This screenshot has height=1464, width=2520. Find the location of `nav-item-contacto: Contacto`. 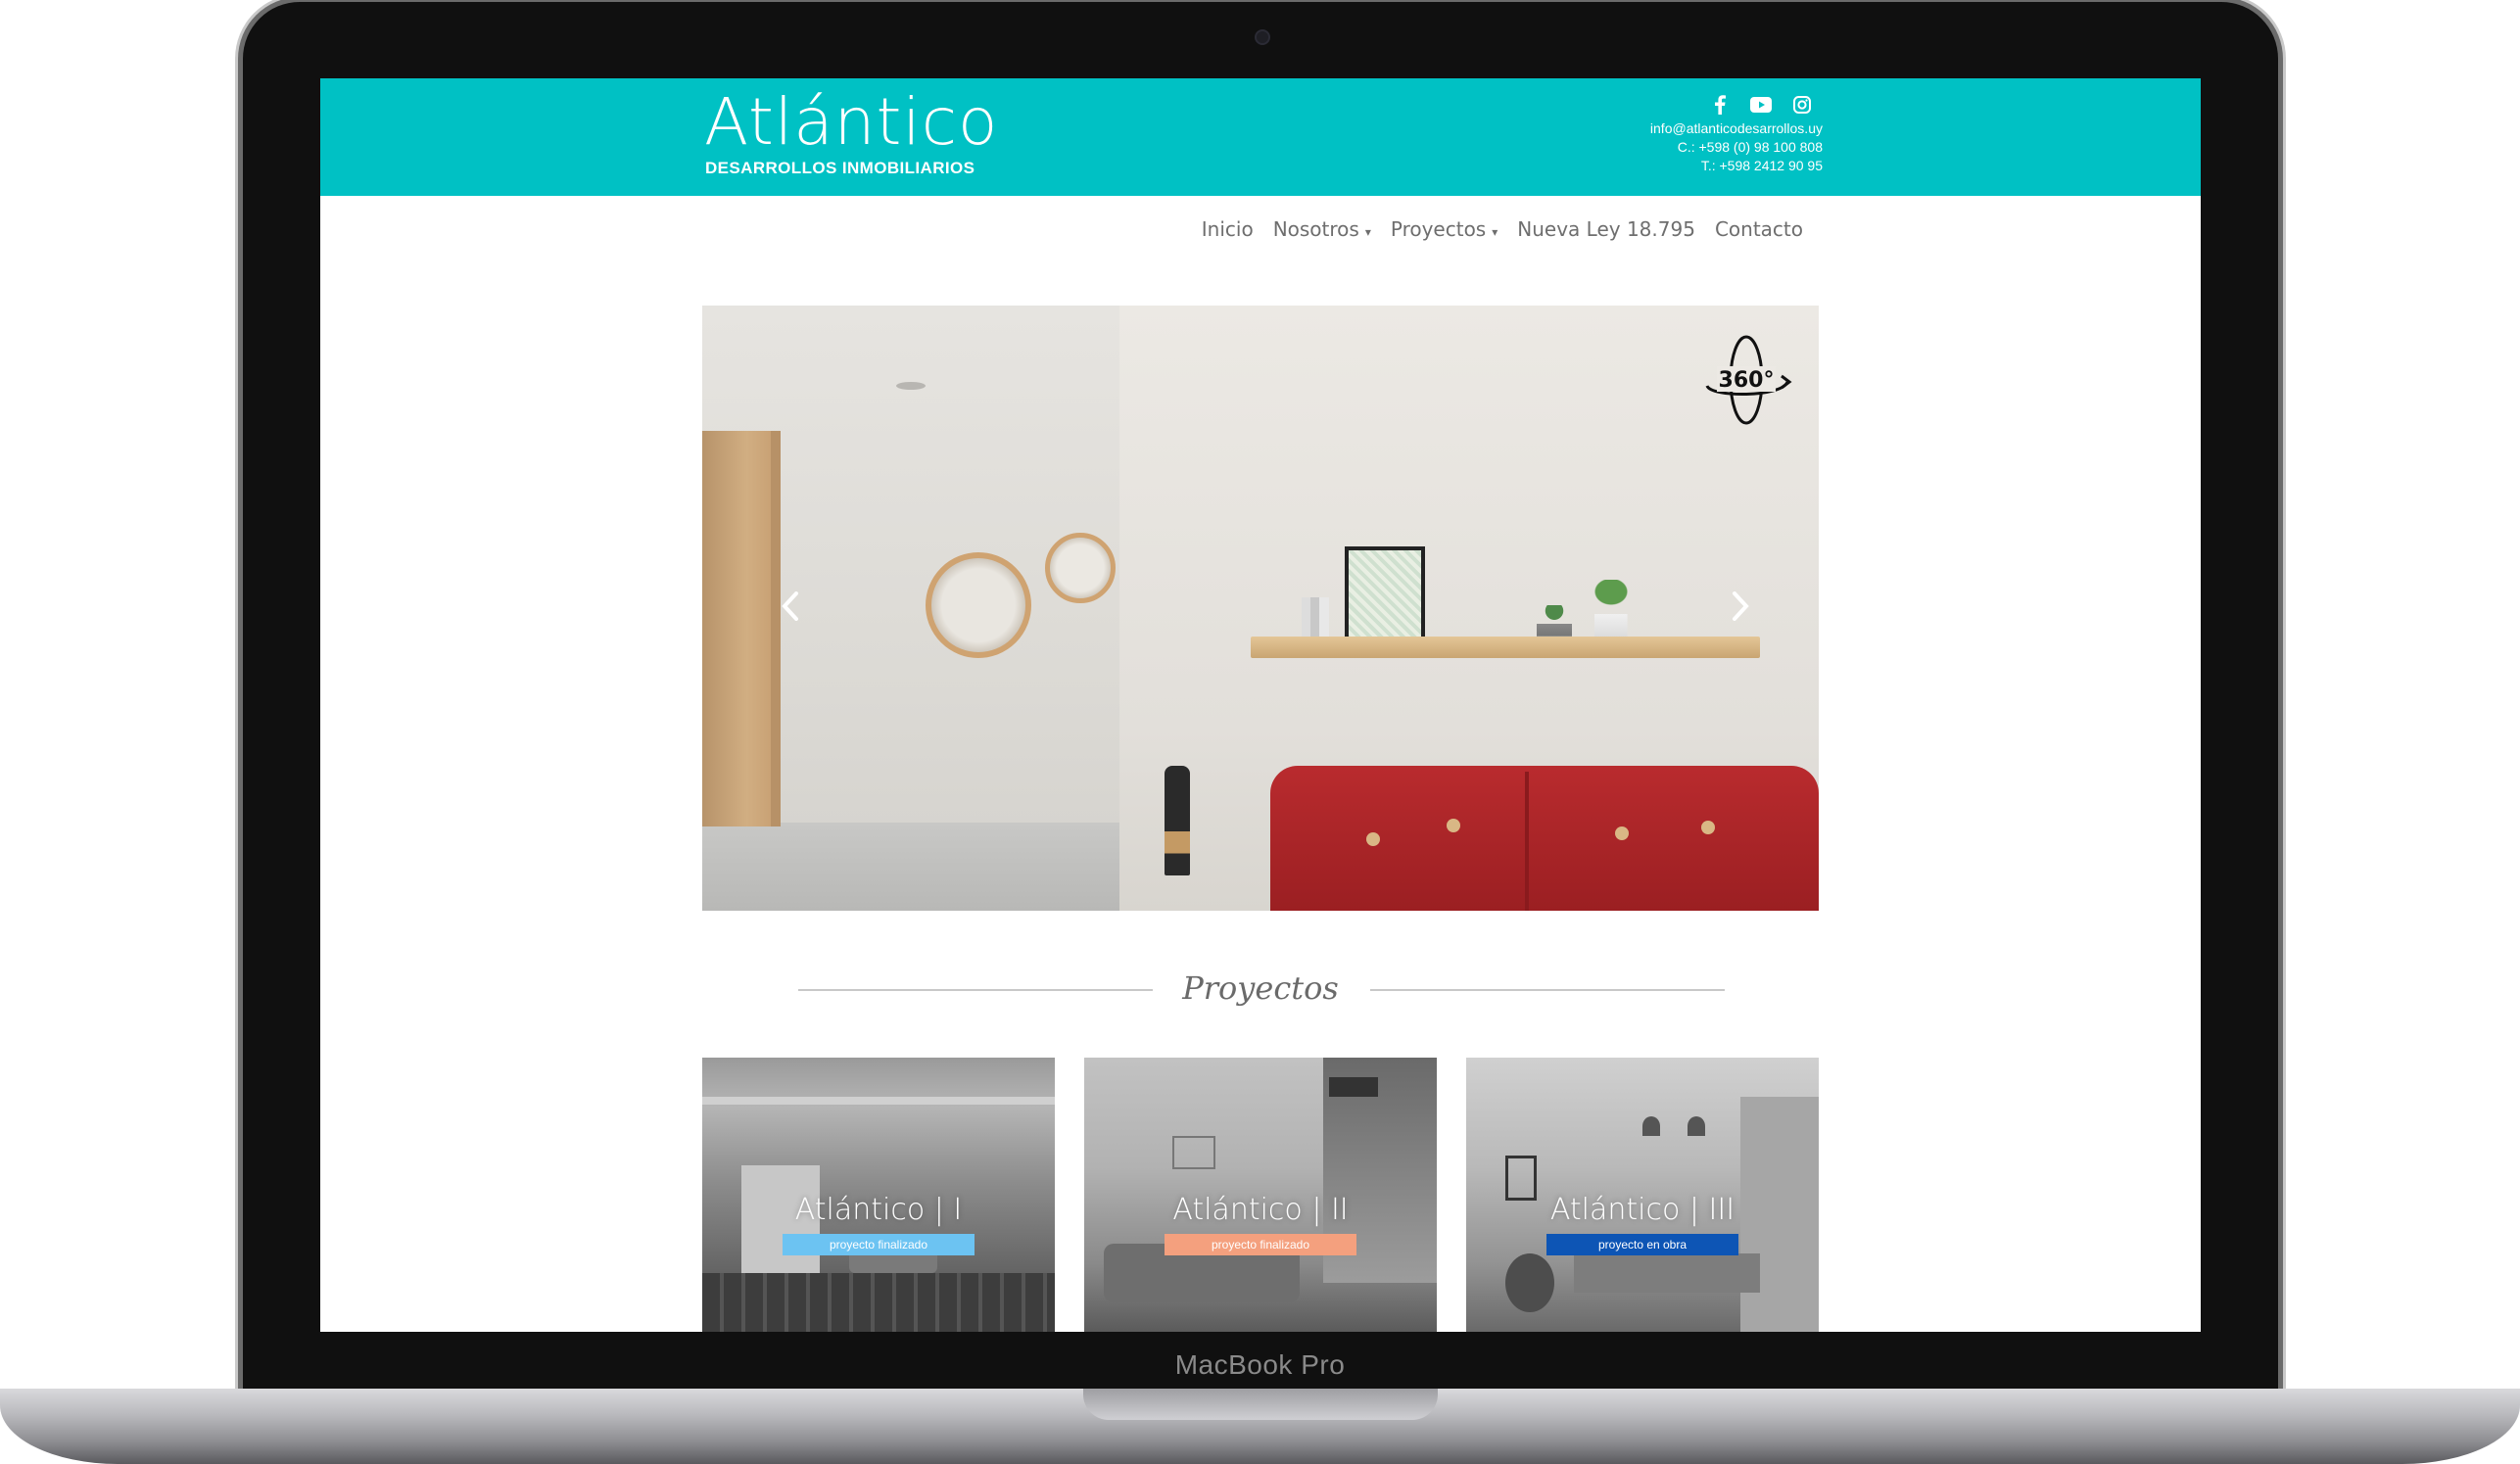

nav-item-contacto: Contacto is located at coordinates (1759, 229).